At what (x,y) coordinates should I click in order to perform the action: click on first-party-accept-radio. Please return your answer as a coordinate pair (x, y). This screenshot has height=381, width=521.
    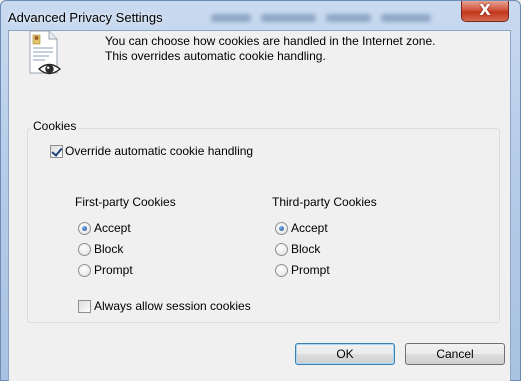
    Looking at the image, I should click on (84, 228).